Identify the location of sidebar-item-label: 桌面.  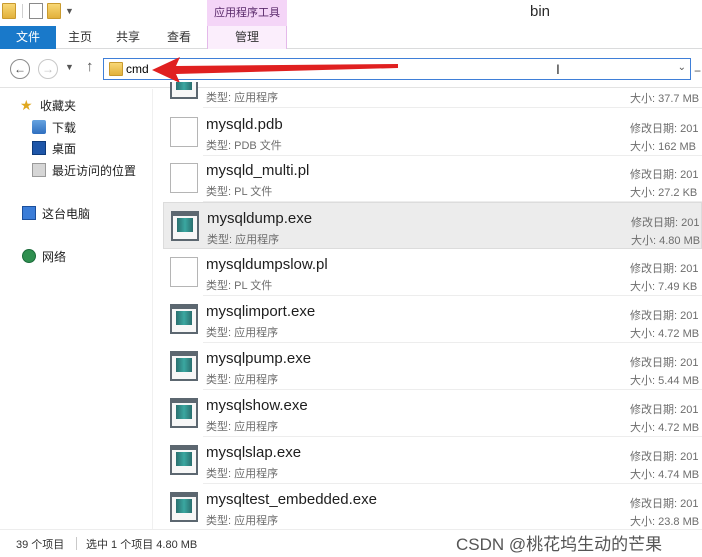
(64, 148).